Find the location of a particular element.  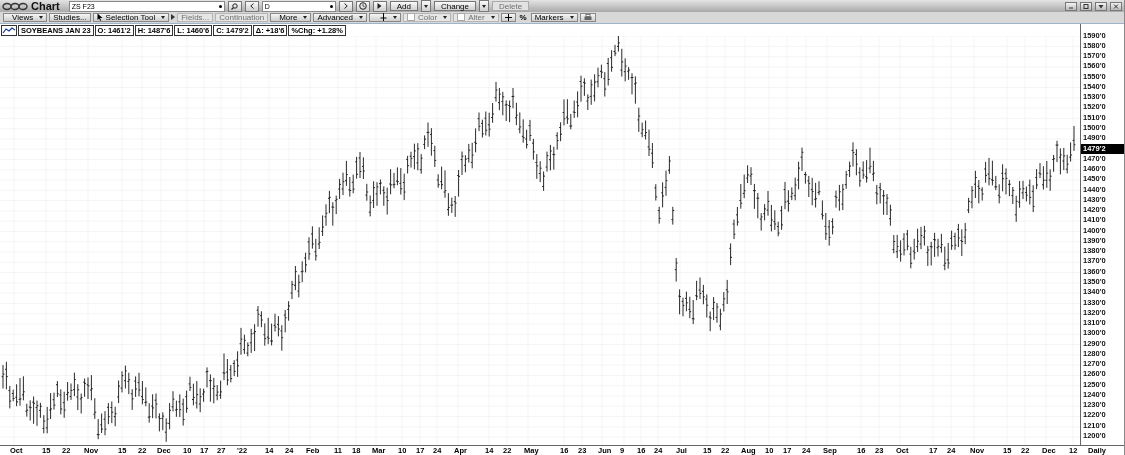

close-icon is located at coordinates (1116, 6).